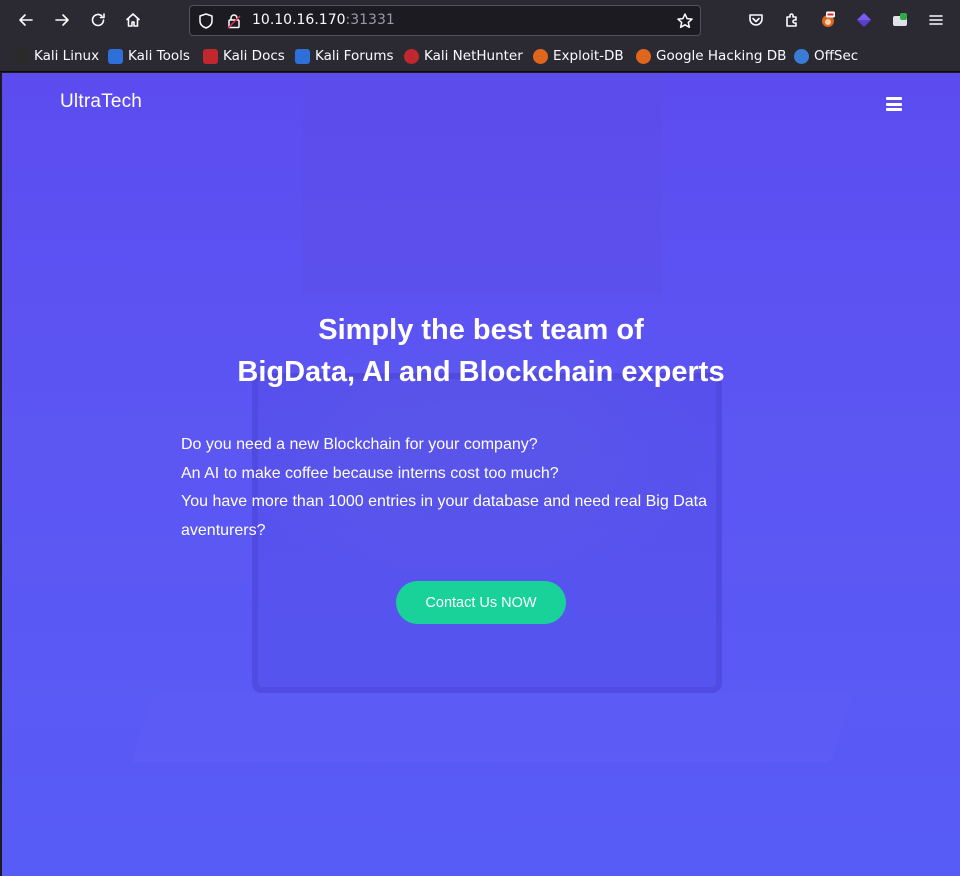 This screenshot has width=960, height=876. I want to click on bookmark-google-hacking-db: Google Hacking DB, so click(711, 56).